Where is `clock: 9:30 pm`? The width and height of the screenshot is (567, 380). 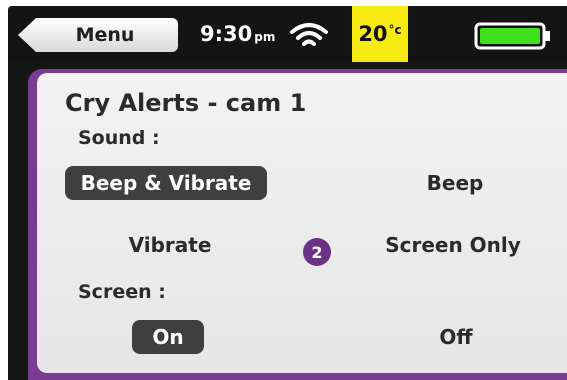 clock: 9:30 pm is located at coordinates (237, 34).